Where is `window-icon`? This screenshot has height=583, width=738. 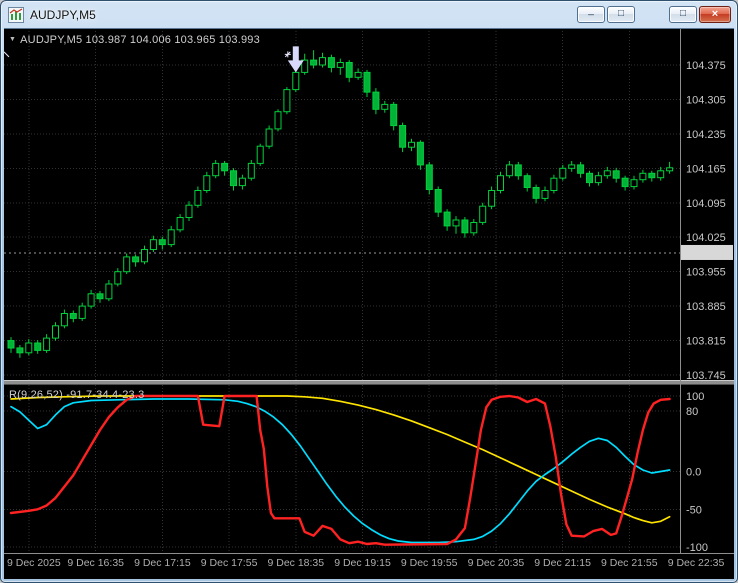 window-icon is located at coordinates (16, 14).